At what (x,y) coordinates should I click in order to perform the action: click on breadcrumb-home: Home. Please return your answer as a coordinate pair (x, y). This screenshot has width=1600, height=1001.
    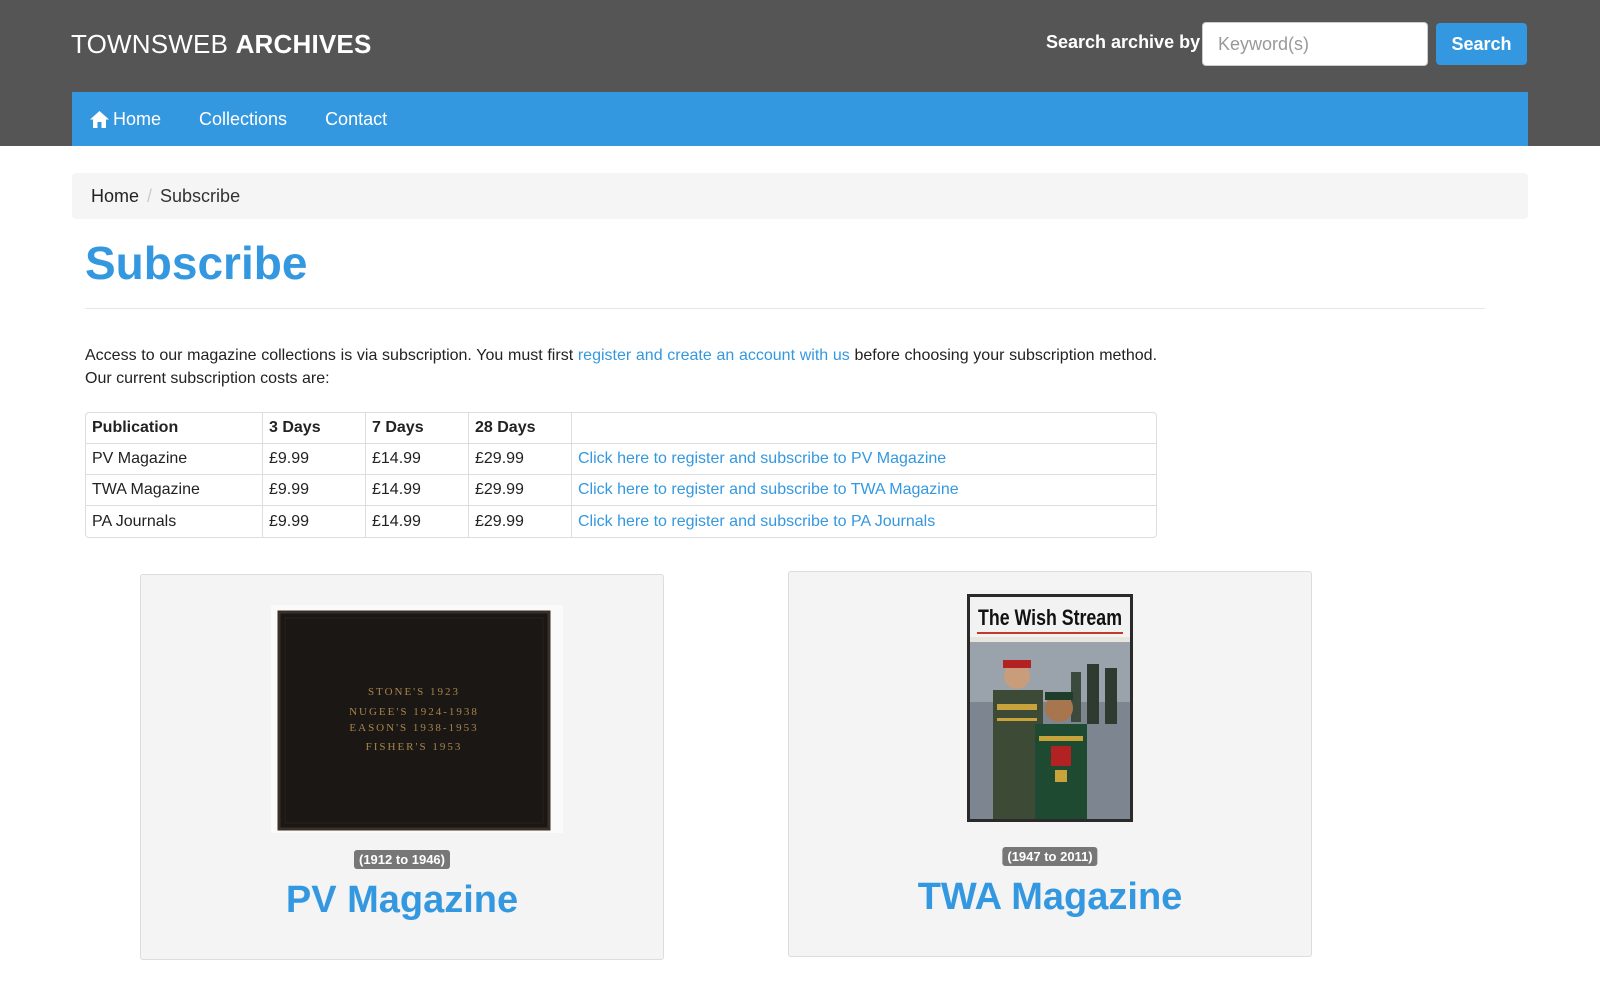
    Looking at the image, I should click on (115, 196).